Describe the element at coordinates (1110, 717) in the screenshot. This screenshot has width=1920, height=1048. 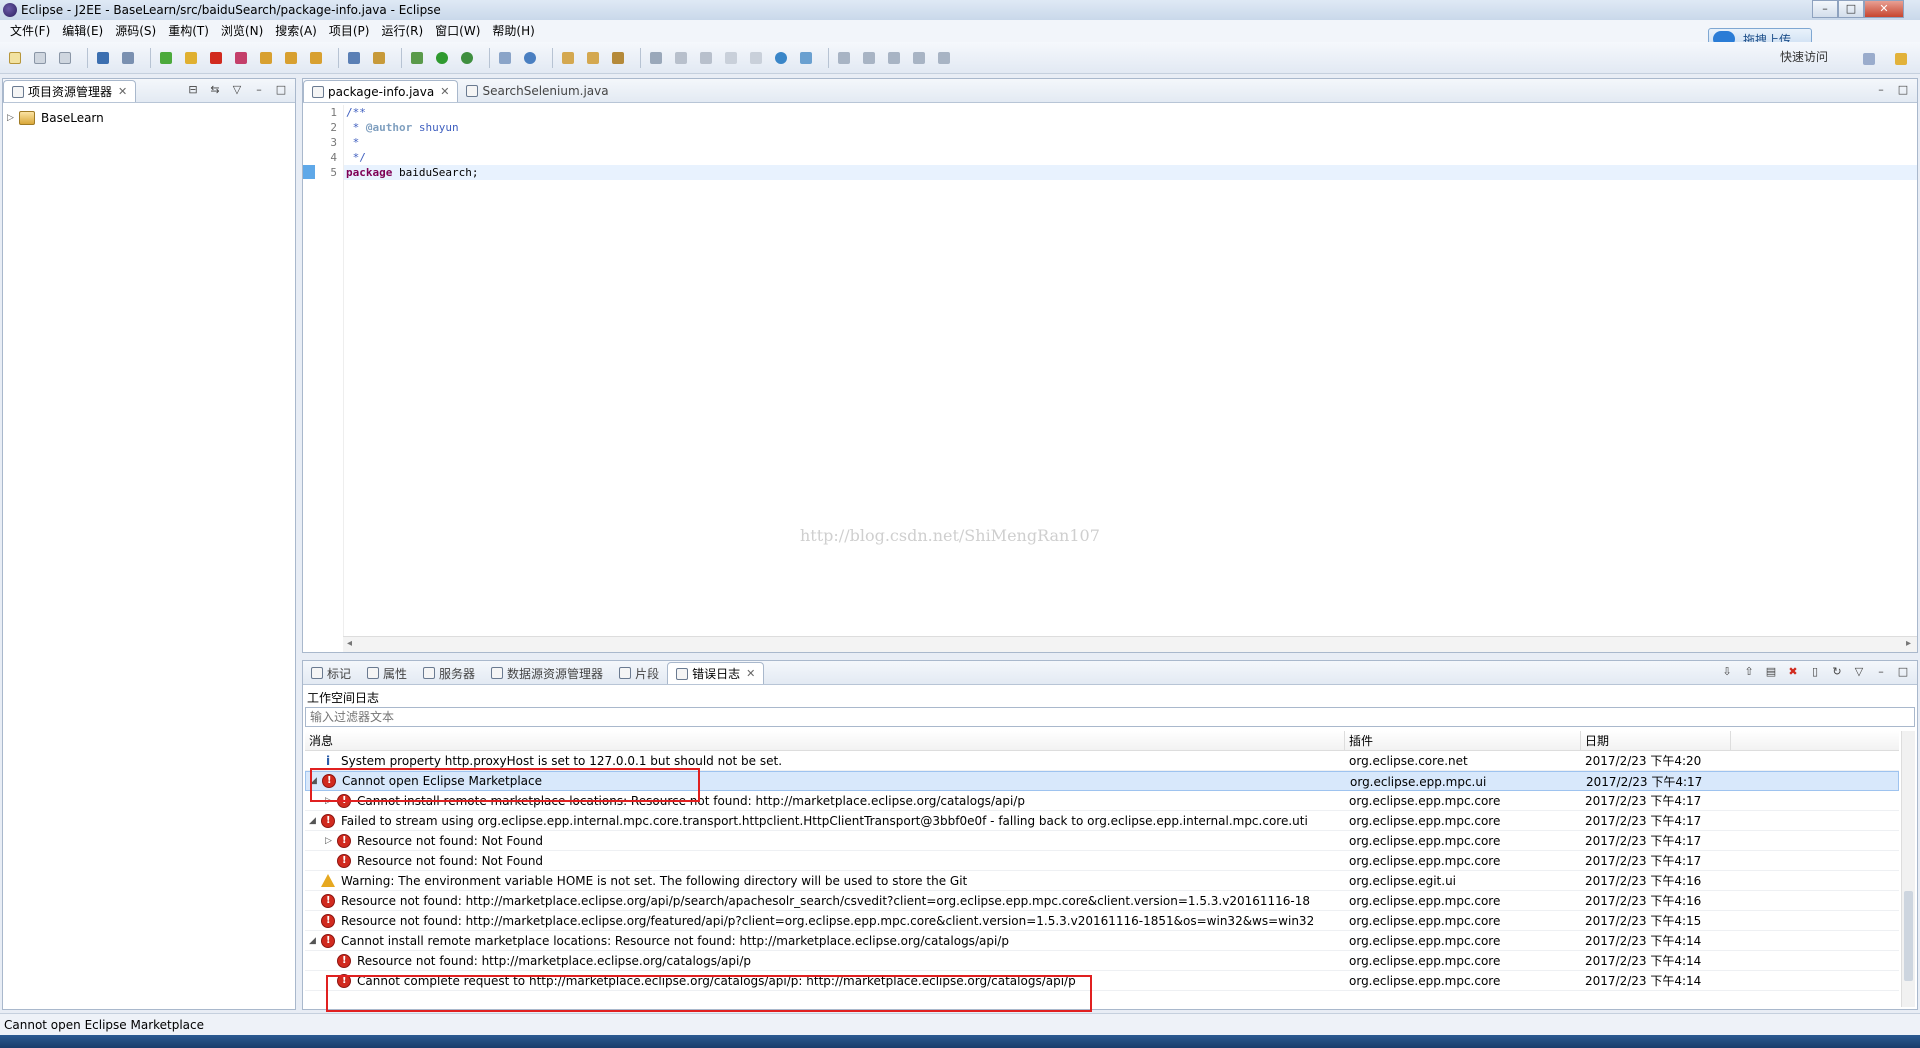
I see `filter-input` at that location.